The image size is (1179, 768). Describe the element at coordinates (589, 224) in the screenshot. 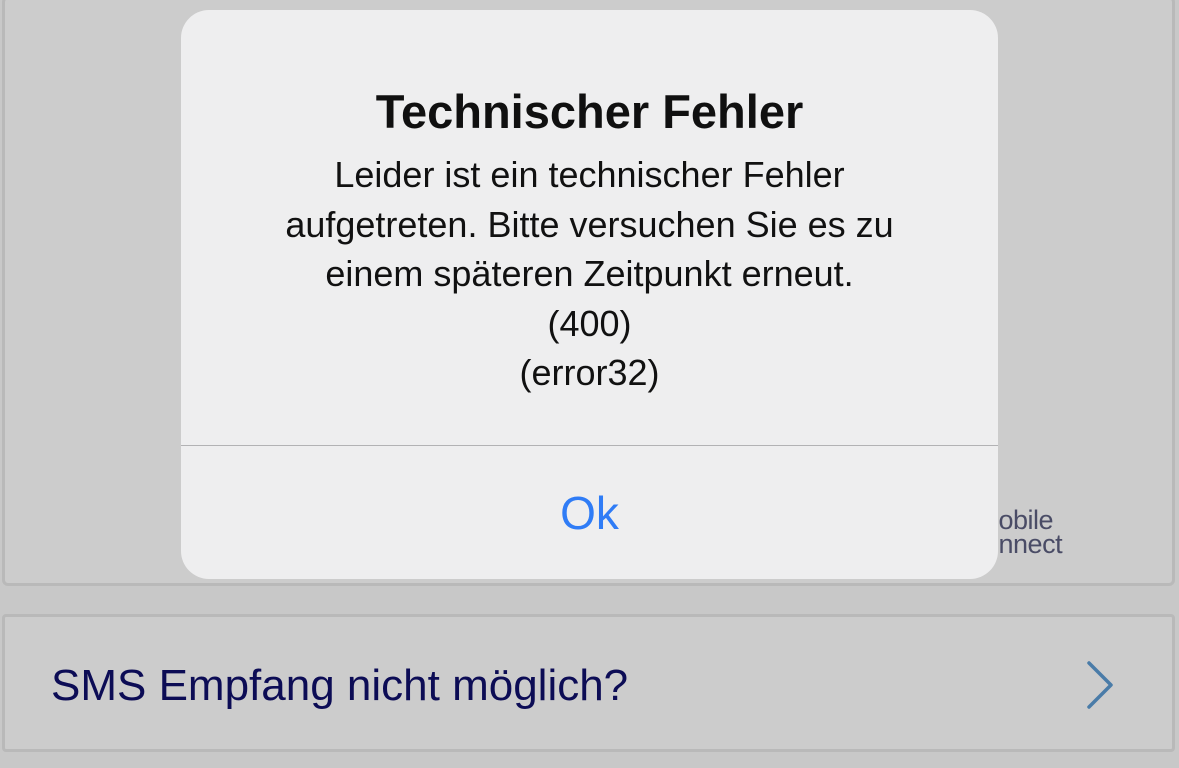

I see `alert-message-line: aufgetreten. Bitte versuchen Sie es zu` at that location.